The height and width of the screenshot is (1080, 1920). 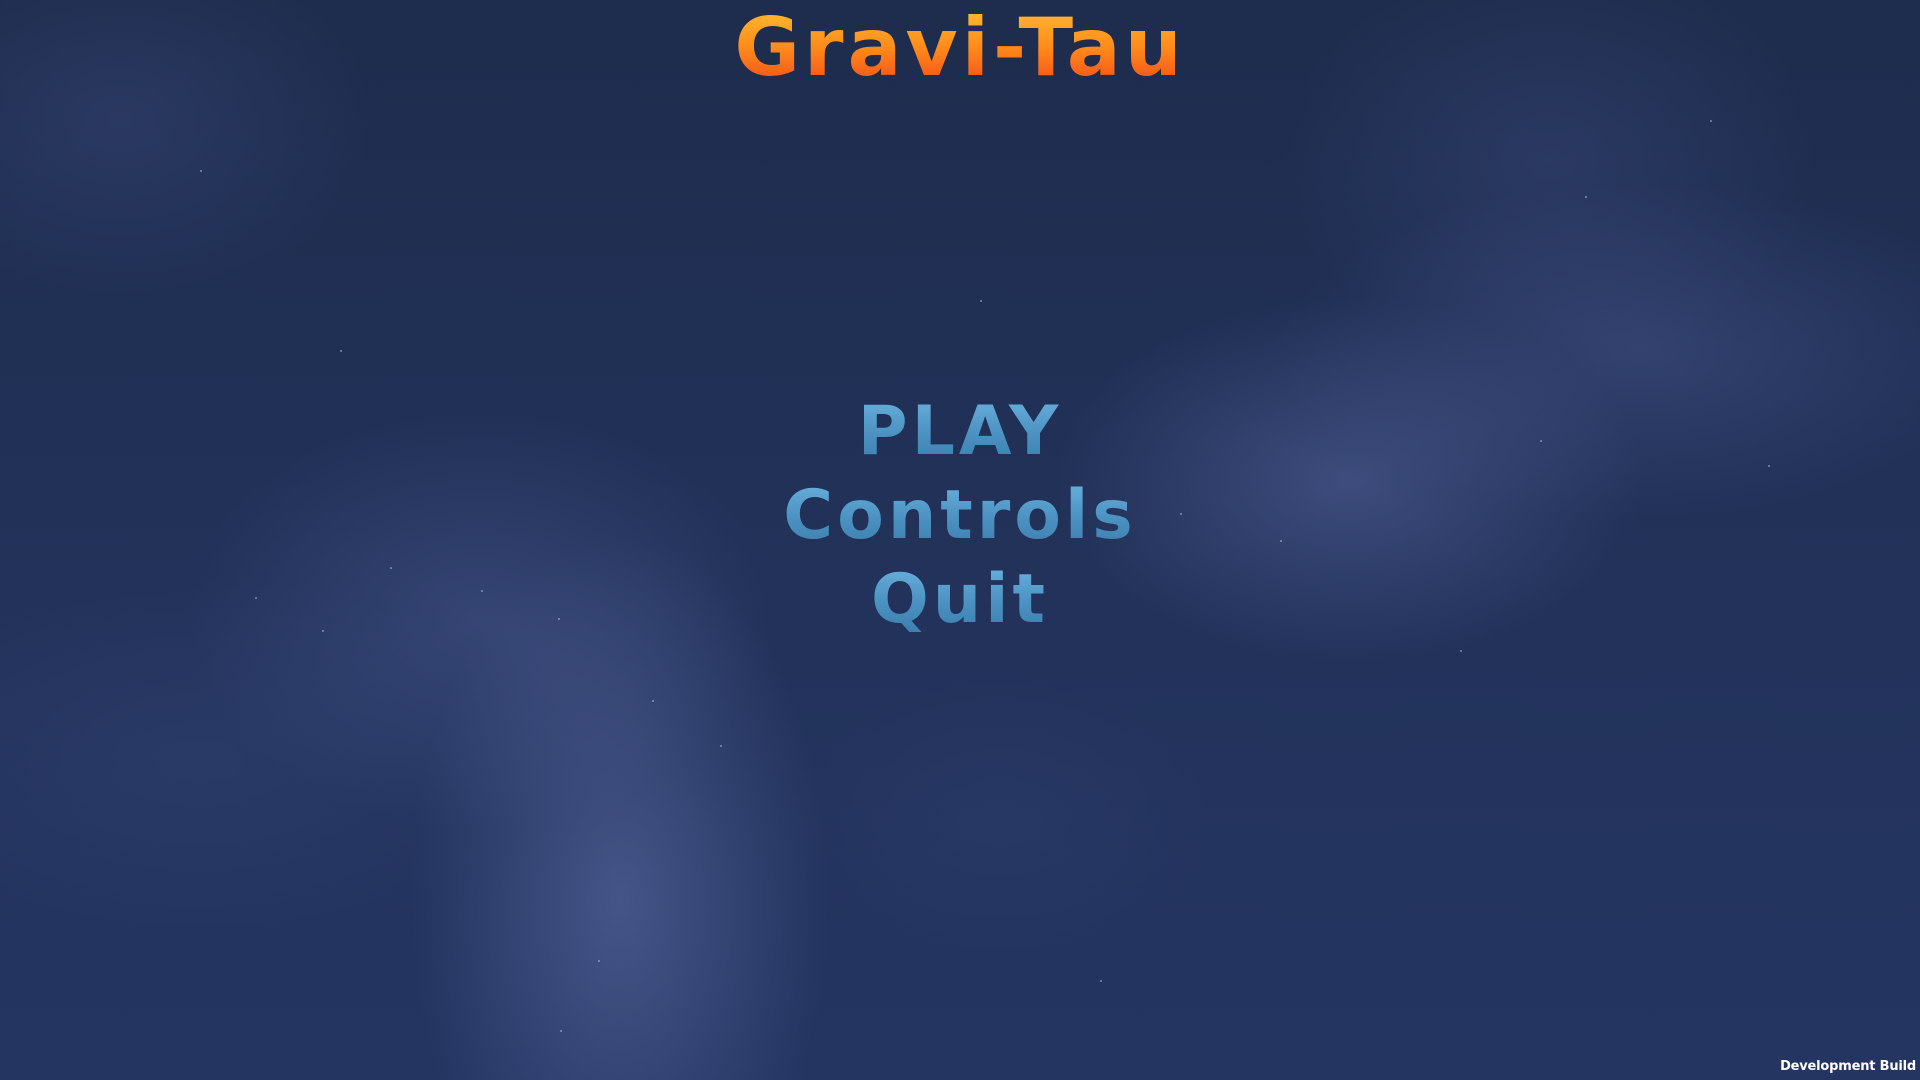 What do you see at coordinates (1848, 1066) in the screenshot?
I see `development-build-label: Development Build` at bounding box center [1848, 1066].